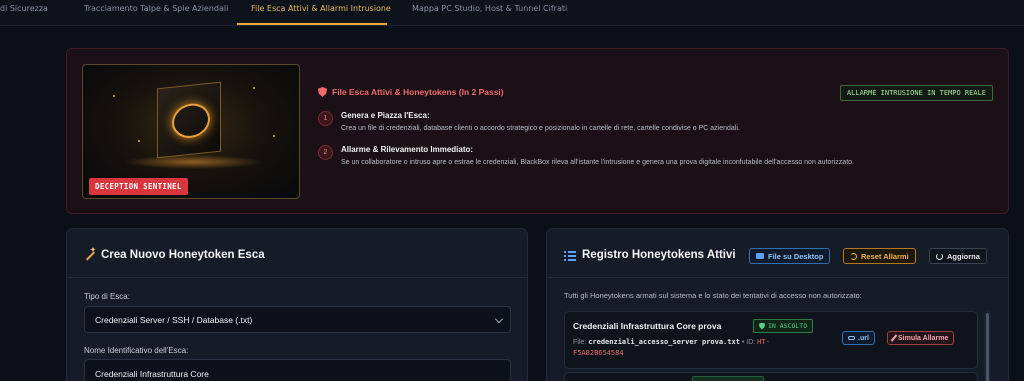 The image size is (1024, 381). What do you see at coordinates (189, 120) in the screenshot?
I see `vault-cube-illustration` at bounding box center [189, 120].